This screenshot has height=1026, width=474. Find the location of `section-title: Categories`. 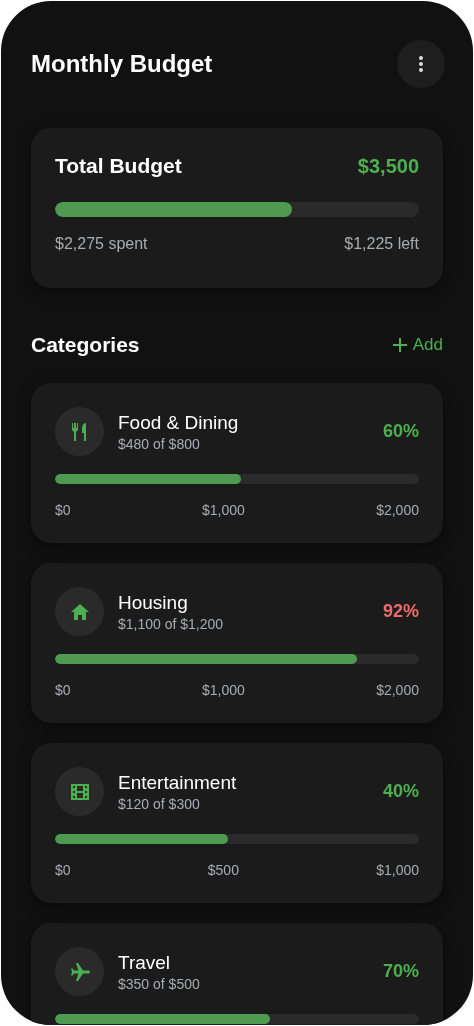

section-title: Categories is located at coordinates (85, 345).